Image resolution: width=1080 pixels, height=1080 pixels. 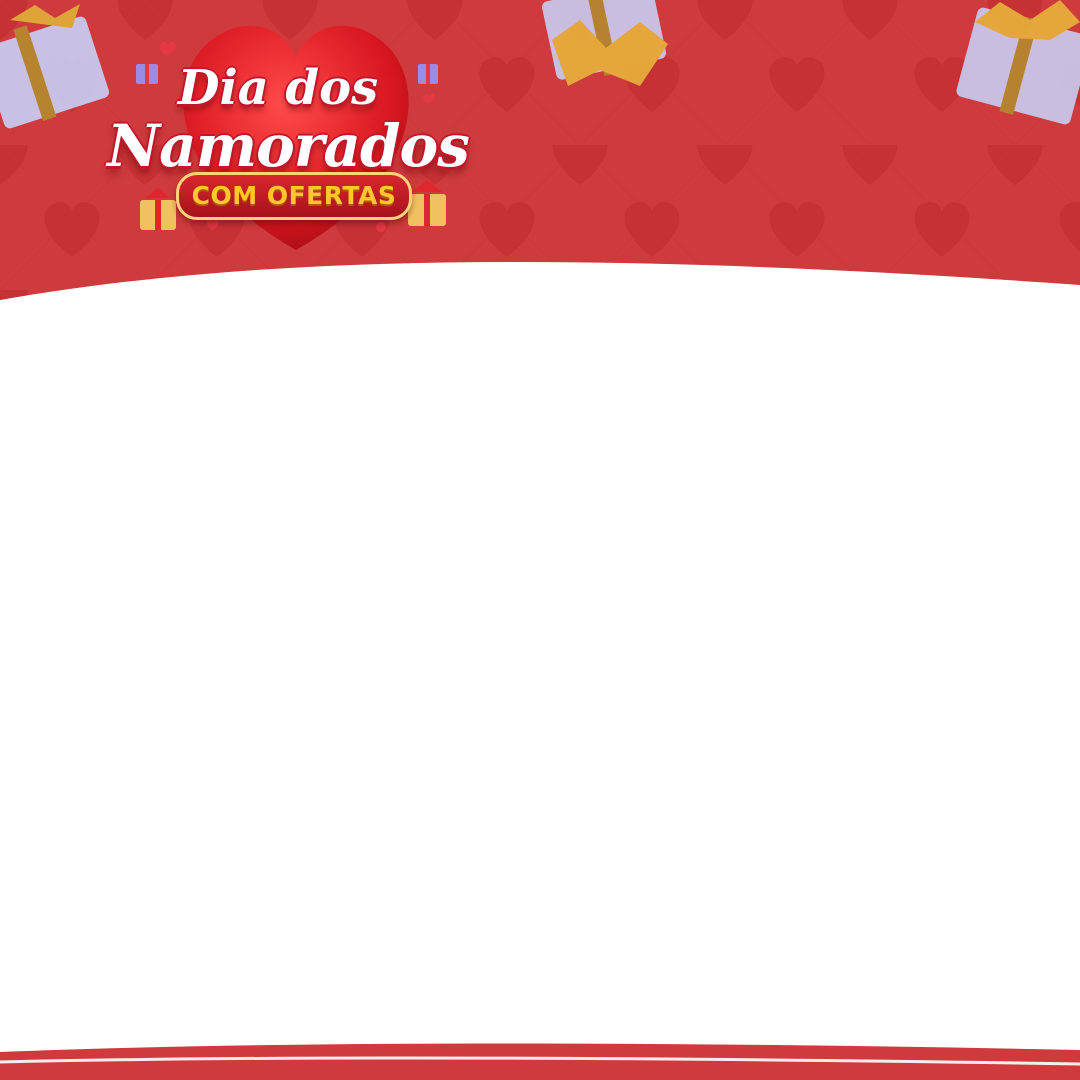 I want to click on dia-dos-namorados-logo: Dia dos Namorados COM OFERTAS, so click(x=291, y=134).